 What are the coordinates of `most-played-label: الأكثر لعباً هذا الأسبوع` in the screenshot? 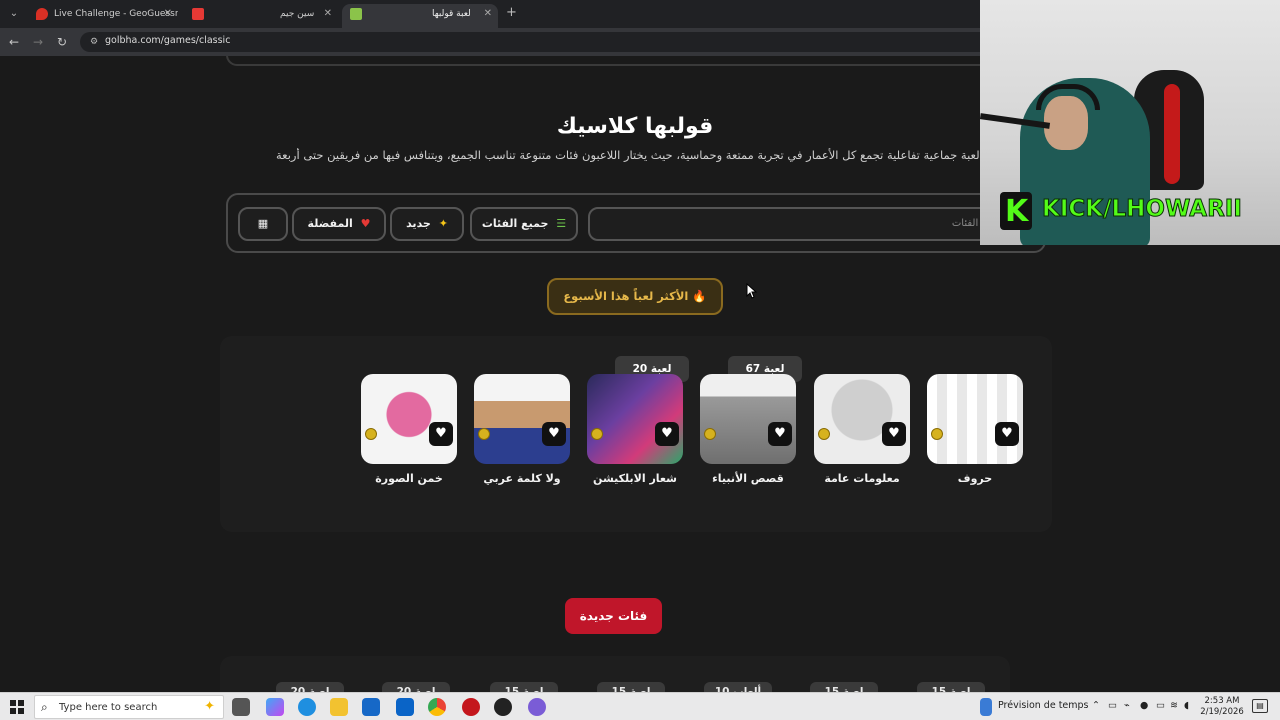 It's located at (626, 296).